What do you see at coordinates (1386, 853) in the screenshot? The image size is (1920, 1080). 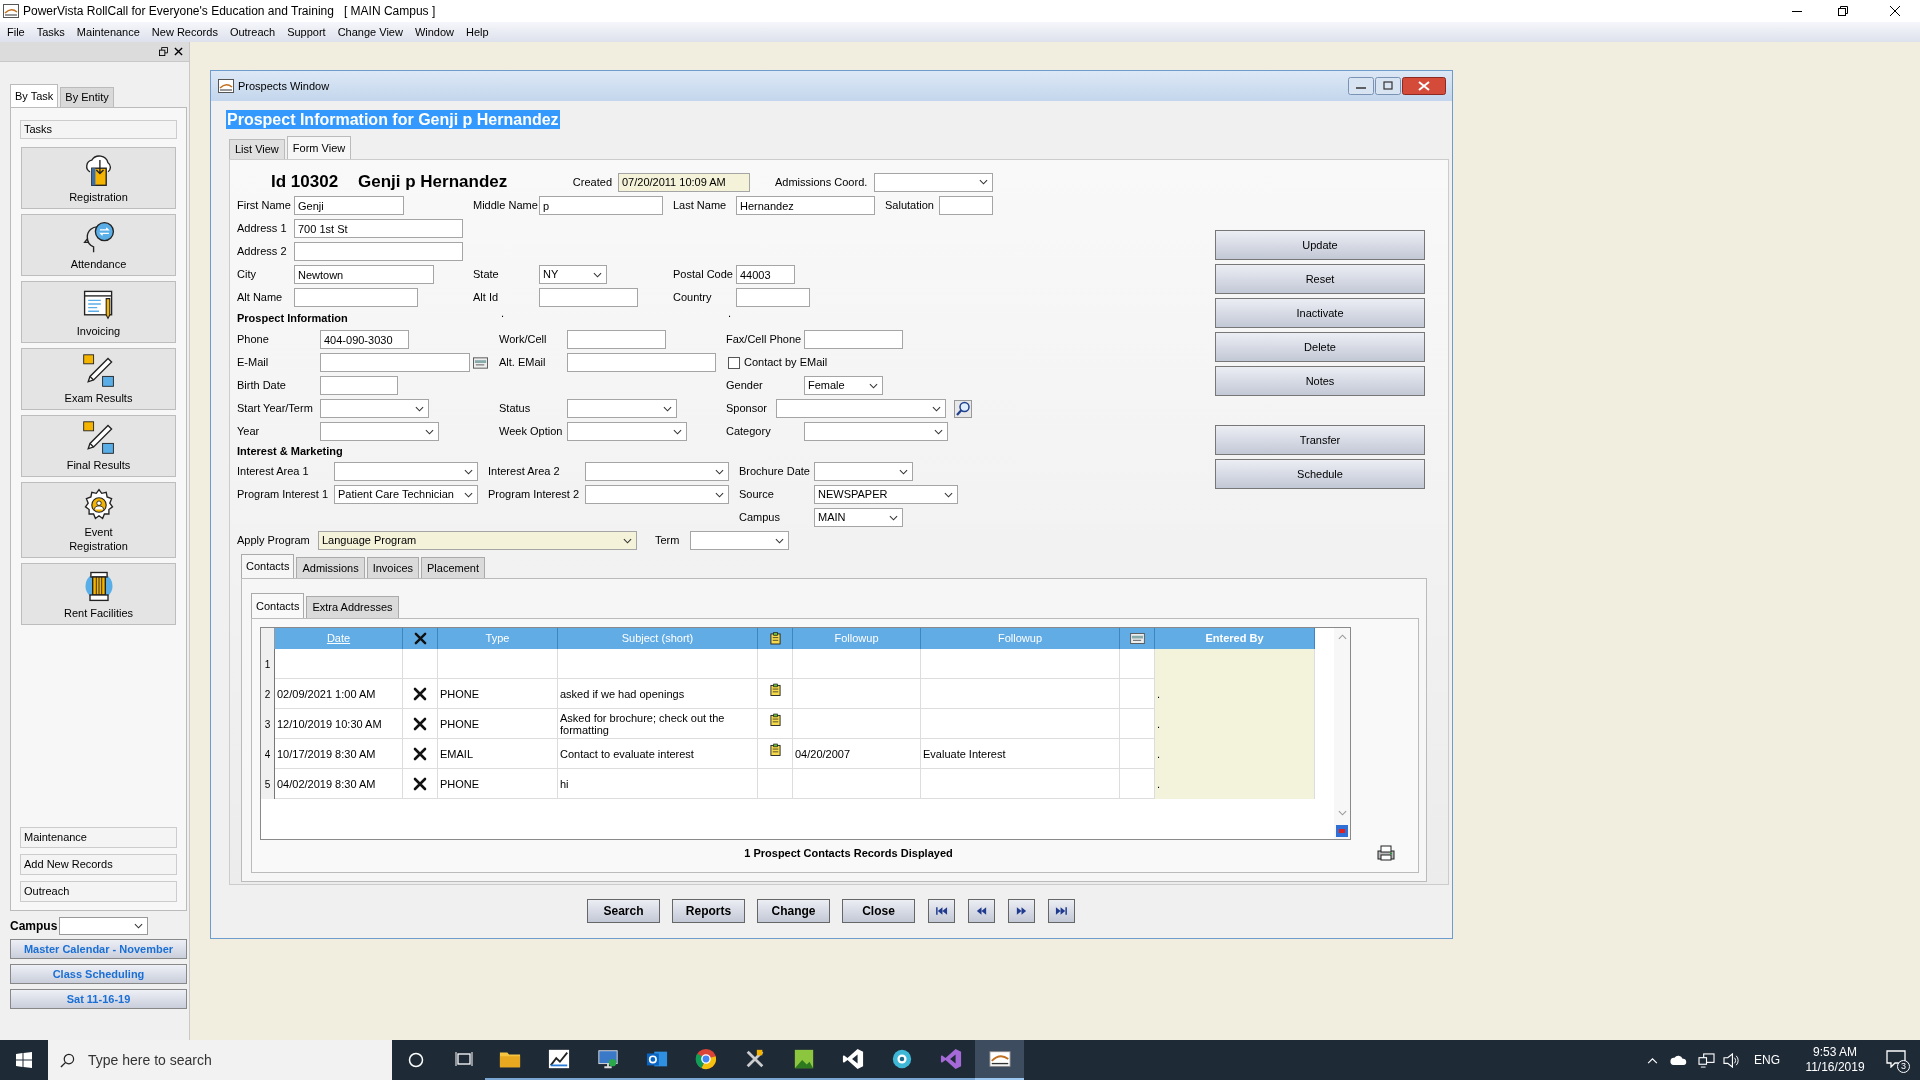 I see `printer-icon` at bounding box center [1386, 853].